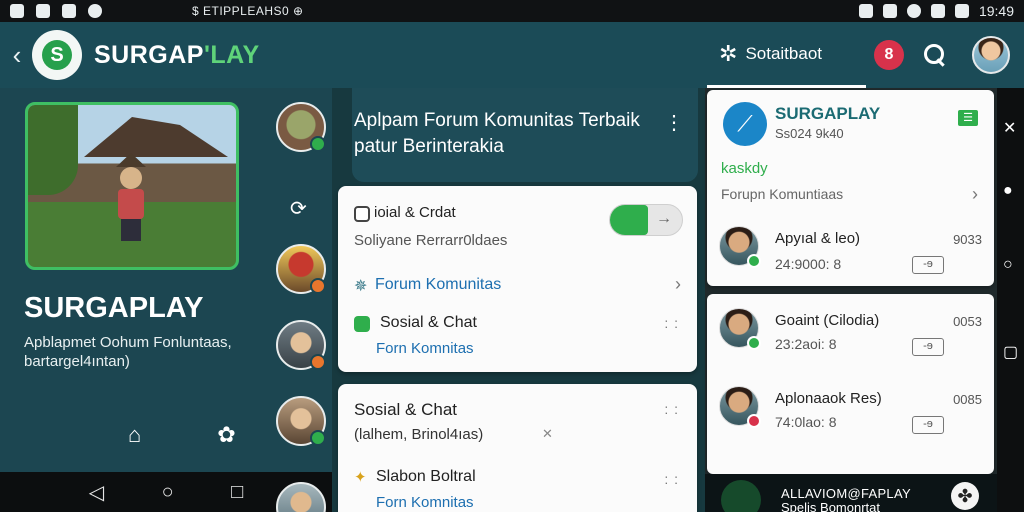  I want to click on social-card-title: Sosial & Chat, so click(405, 409).